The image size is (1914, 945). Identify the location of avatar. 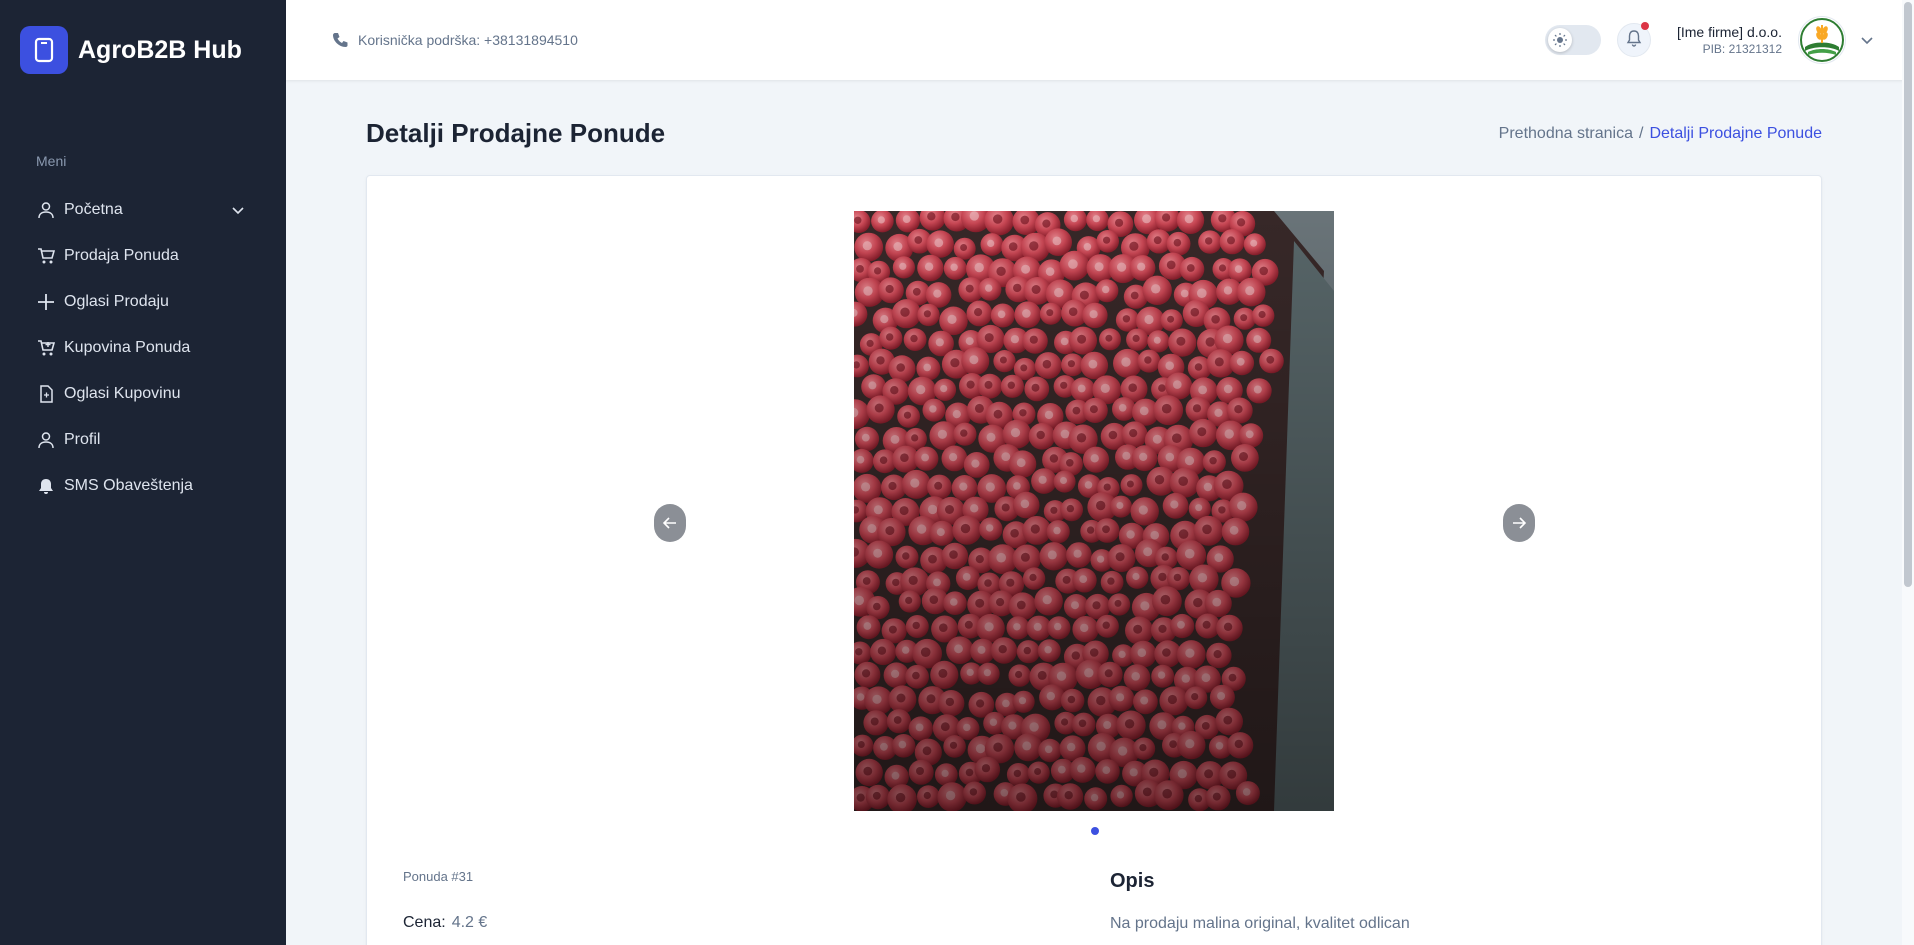
(1822, 40).